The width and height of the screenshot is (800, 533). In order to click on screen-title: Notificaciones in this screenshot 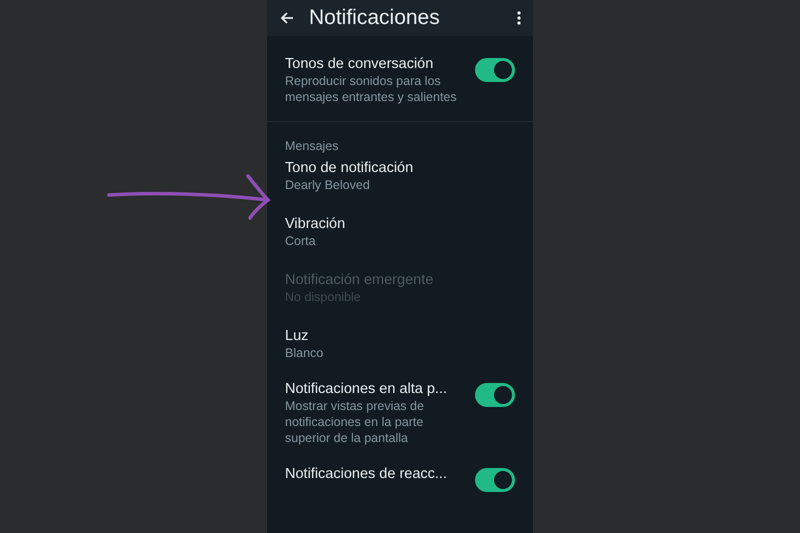, I will do `click(375, 18)`.